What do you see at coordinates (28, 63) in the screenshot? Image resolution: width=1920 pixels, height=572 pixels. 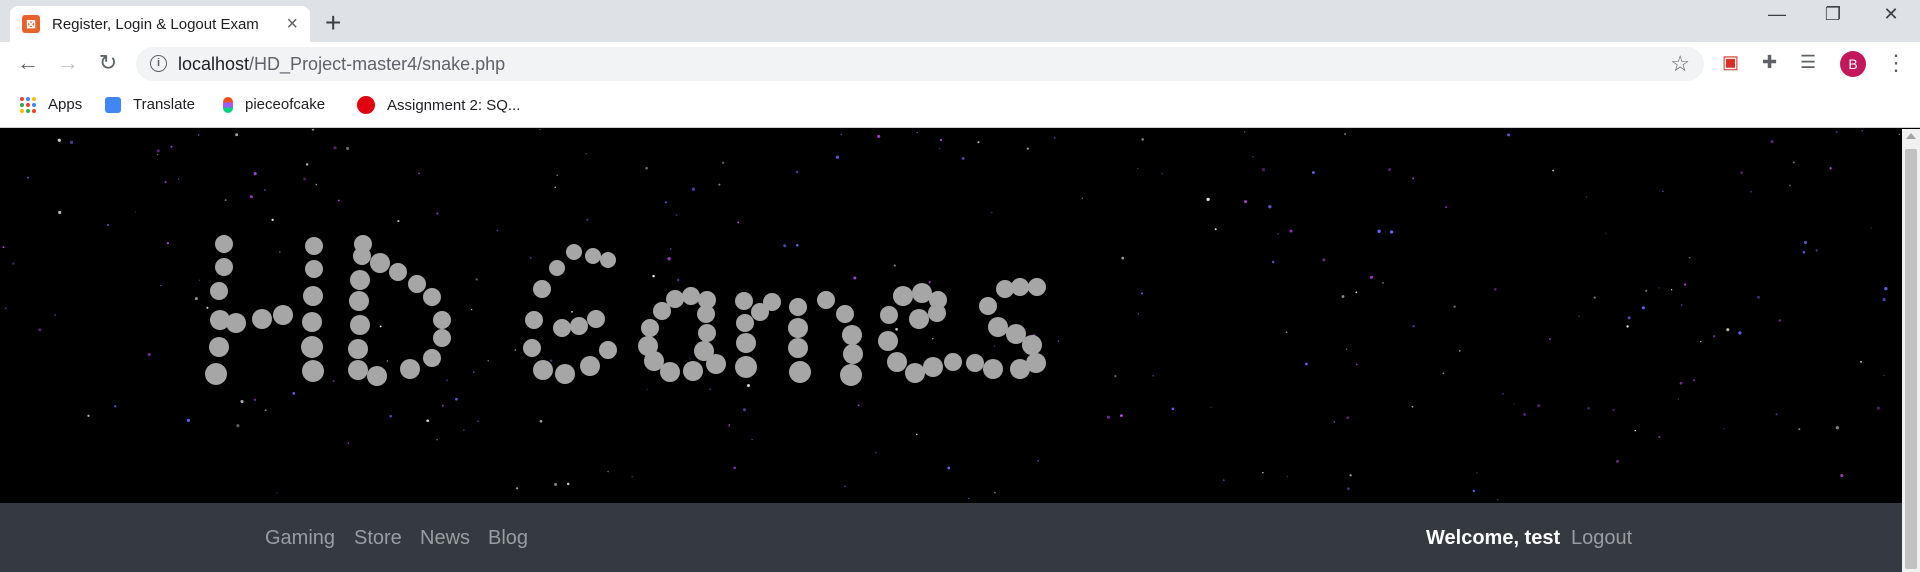 I see `back-icon: ←` at bounding box center [28, 63].